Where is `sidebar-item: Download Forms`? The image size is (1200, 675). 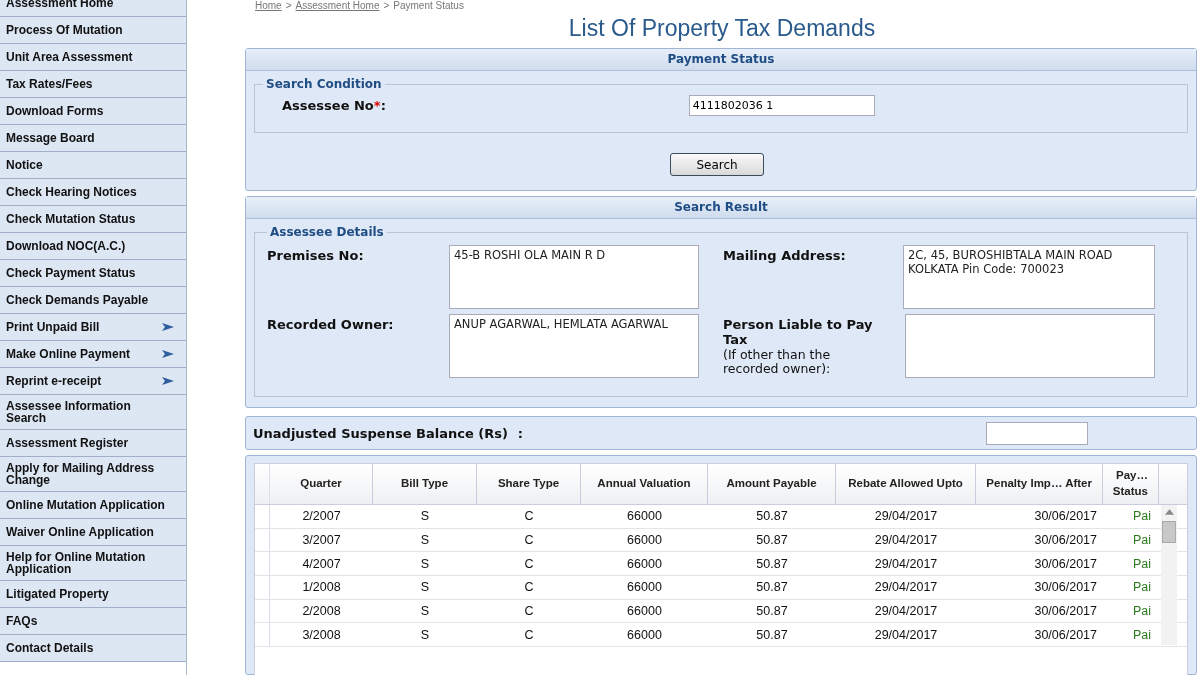
sidebar-item: Download Forms is located at coordinates (93, 111).